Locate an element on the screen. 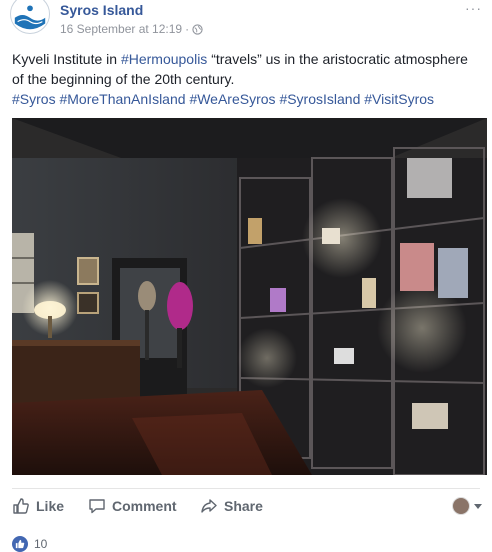  share-button: Share is located at coordinates (231, 506).